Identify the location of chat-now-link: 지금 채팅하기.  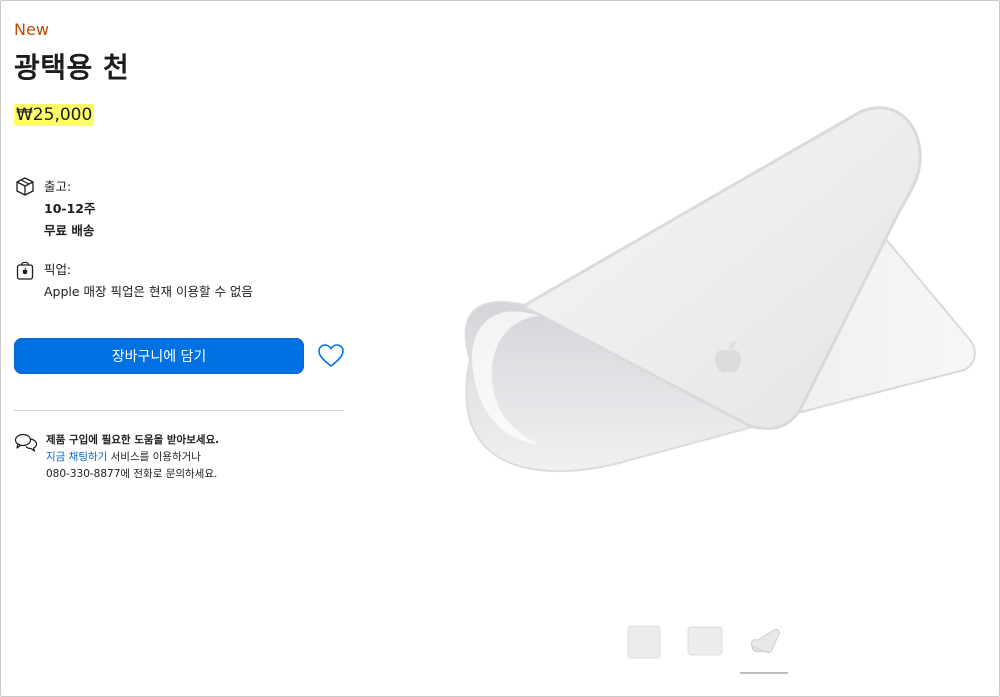
(76, 457).